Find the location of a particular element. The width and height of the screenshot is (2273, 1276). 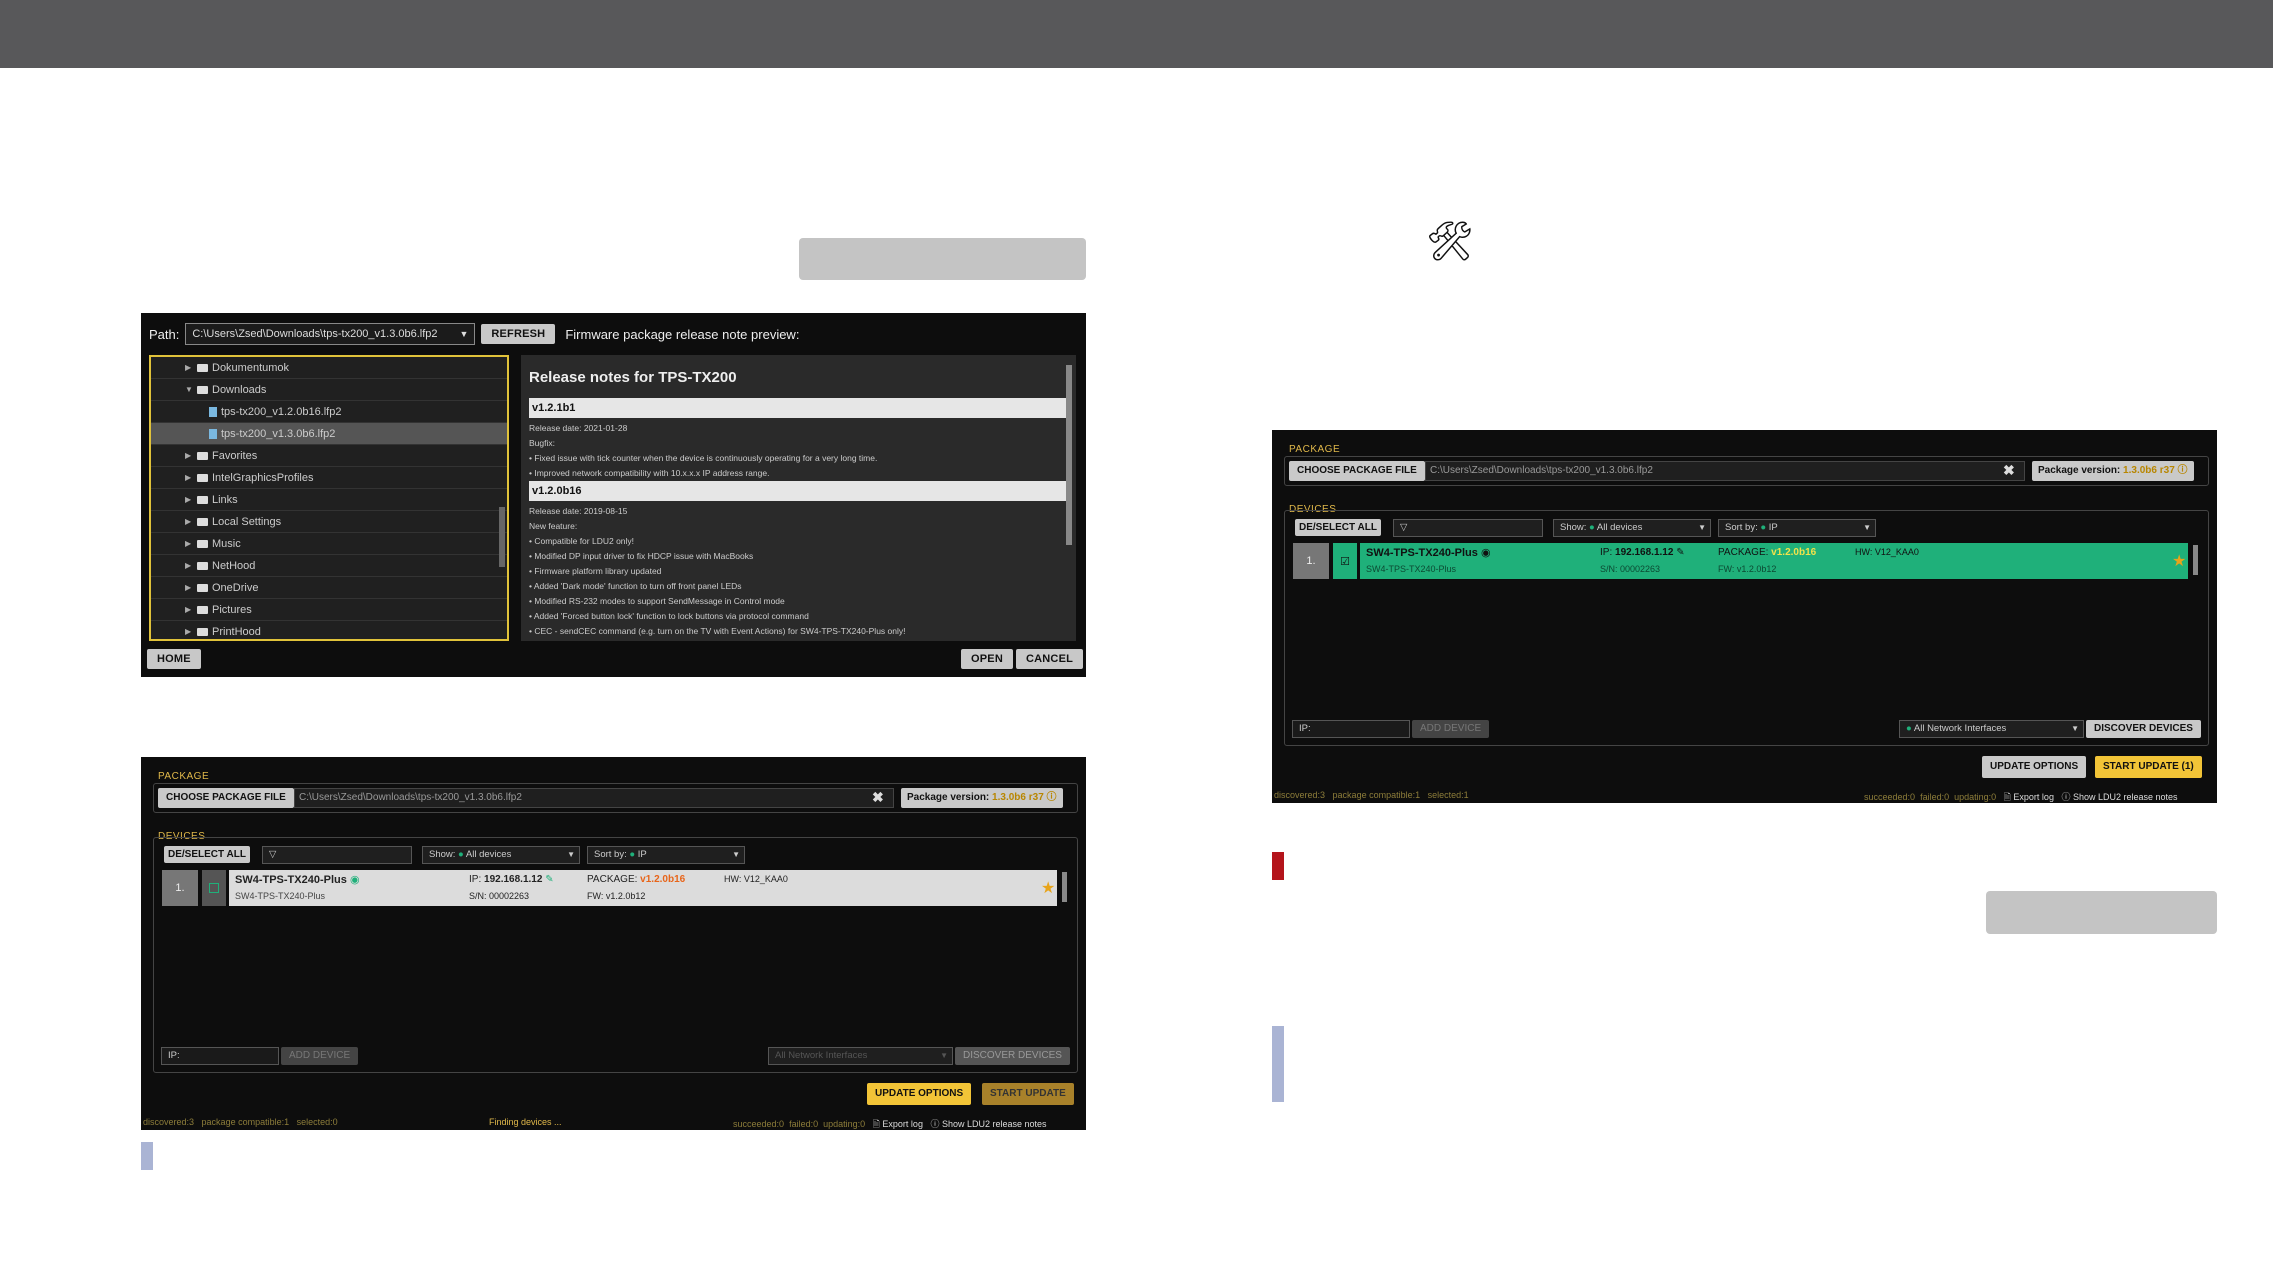

tree-scrollbar is located at coordinates (502, 537).